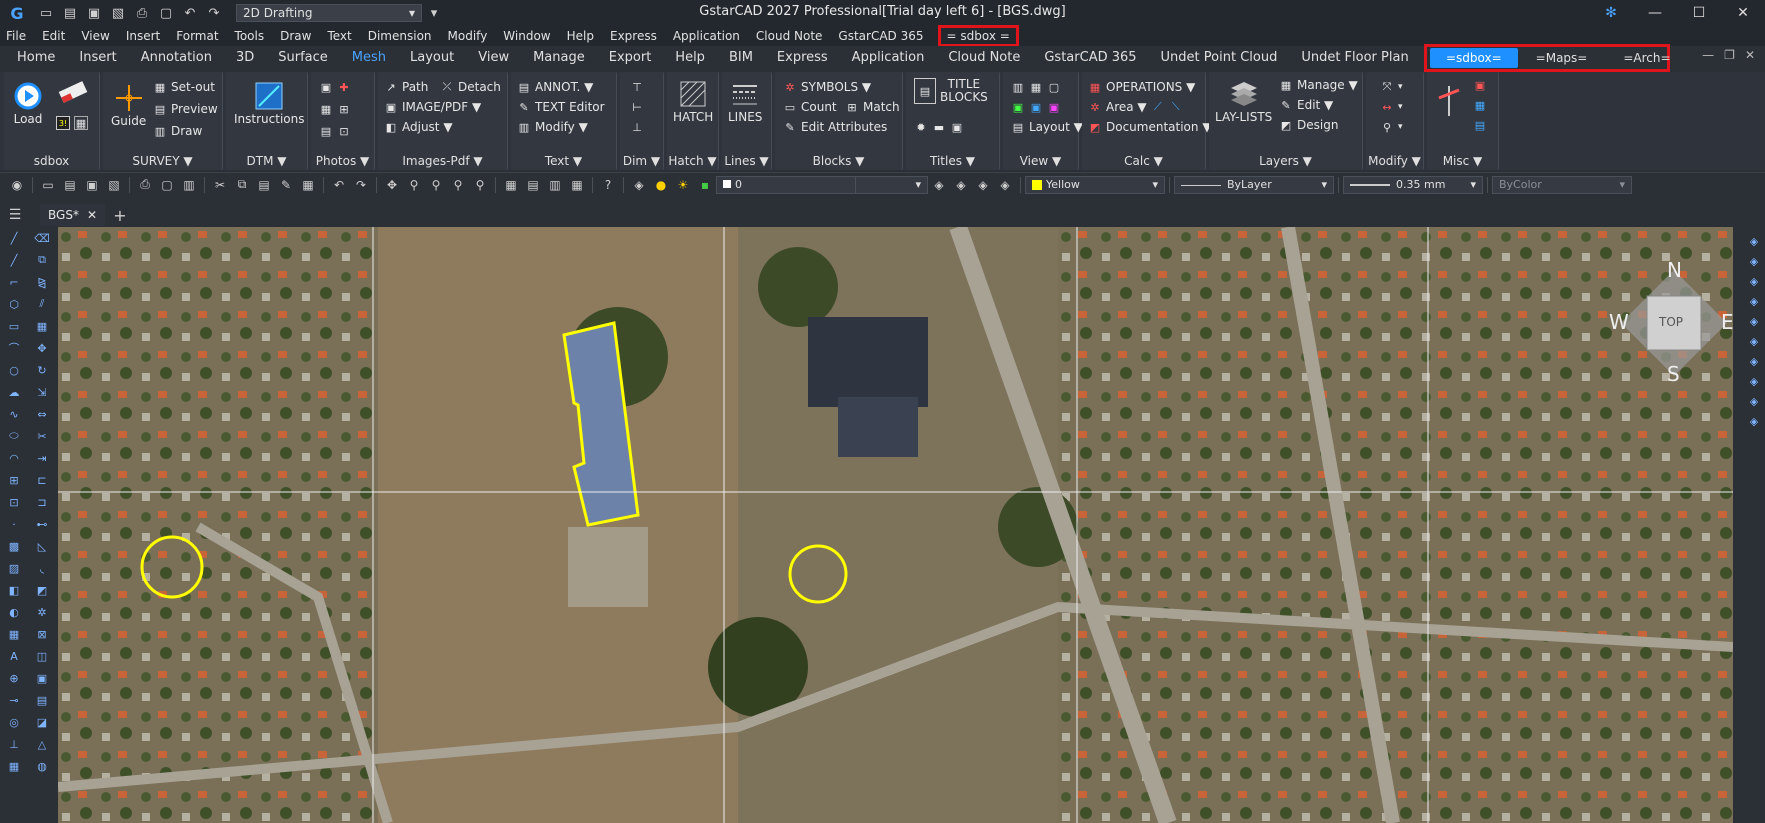 This screenshot has height=823, width=1765. I want to click on ribbon-close-icon: ✕, so click(1750, 55).